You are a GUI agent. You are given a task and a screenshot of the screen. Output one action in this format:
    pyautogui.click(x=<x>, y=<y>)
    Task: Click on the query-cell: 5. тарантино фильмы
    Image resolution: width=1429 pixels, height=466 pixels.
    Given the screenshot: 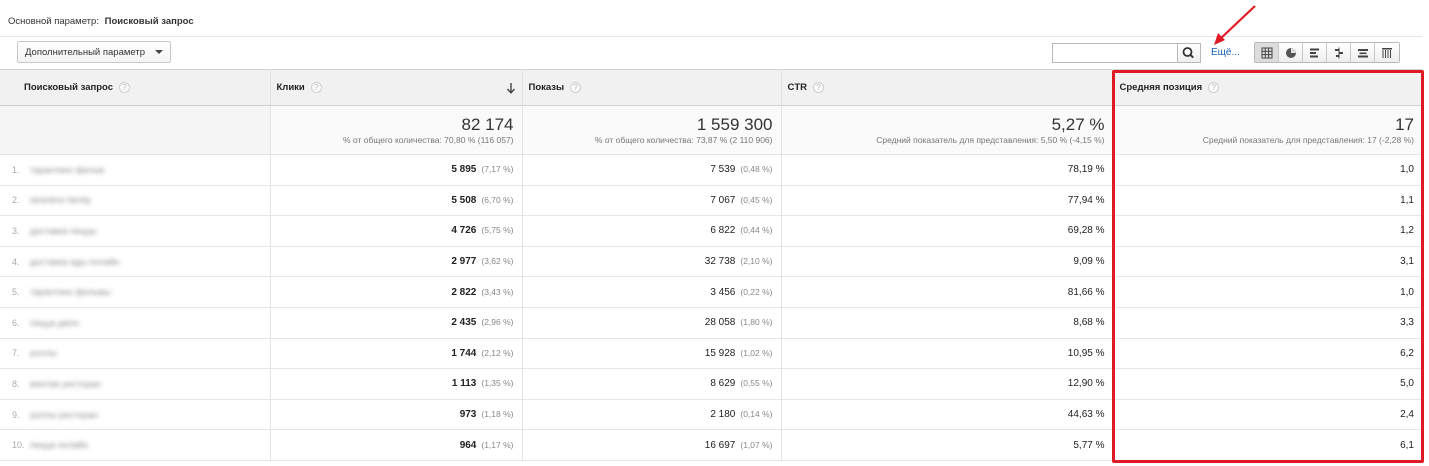 What is the action you would take?
    pyautogui.click(x=135, y=292)
    